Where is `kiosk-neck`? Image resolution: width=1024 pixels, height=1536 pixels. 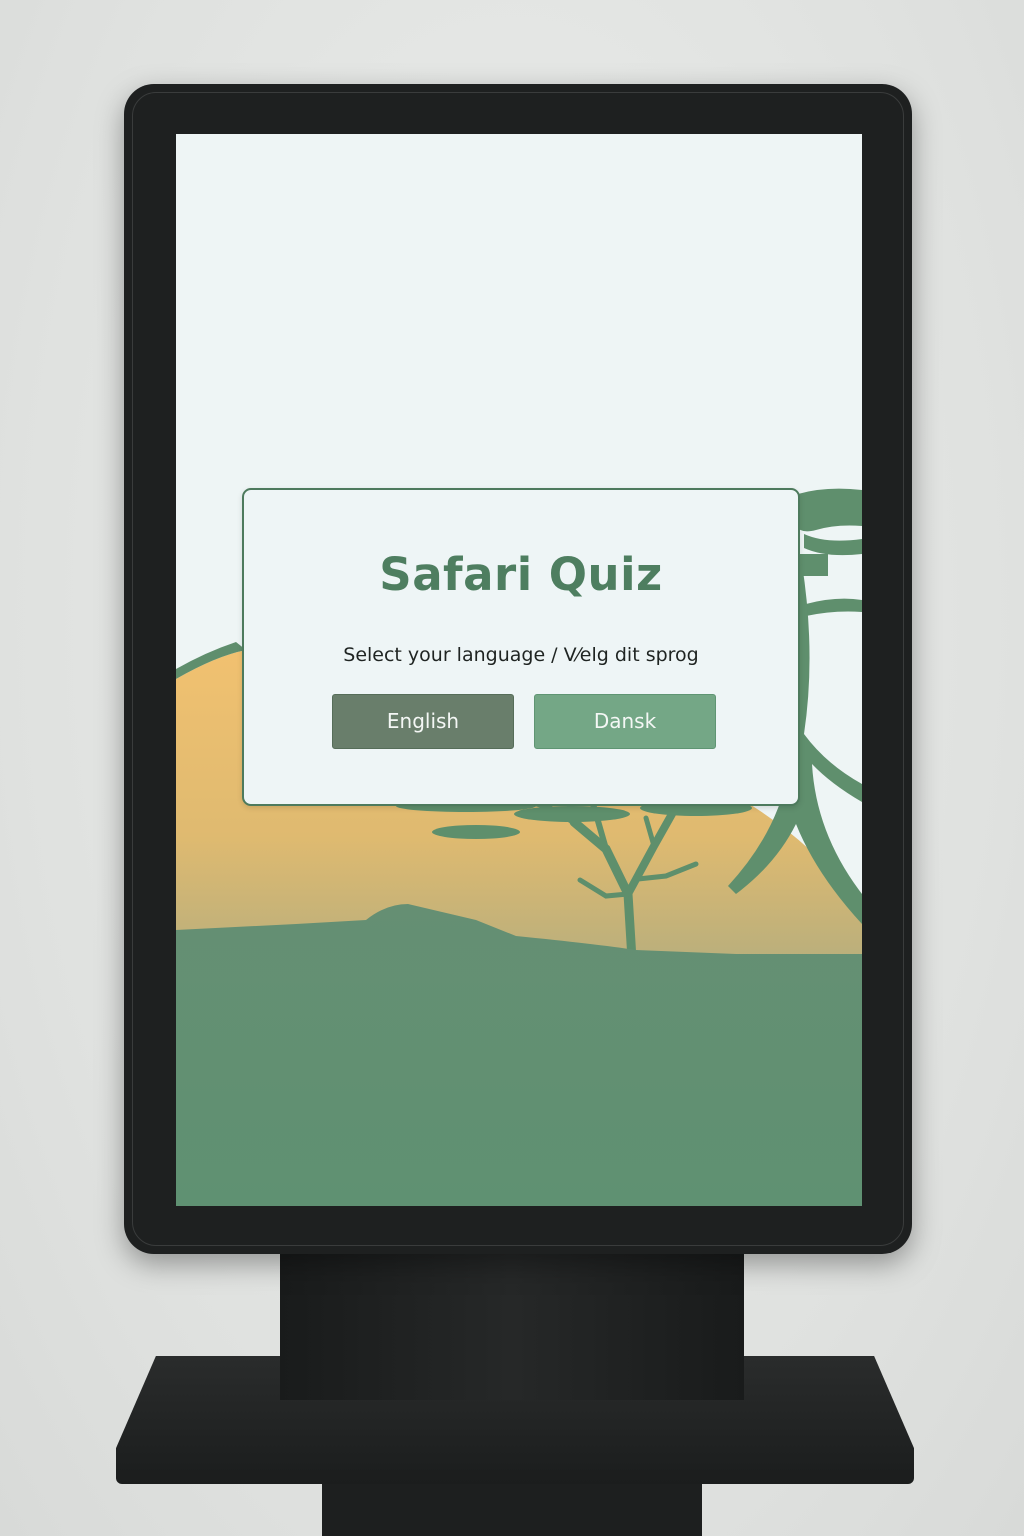 kiosk-neck is located at coordinates (512, 1325).